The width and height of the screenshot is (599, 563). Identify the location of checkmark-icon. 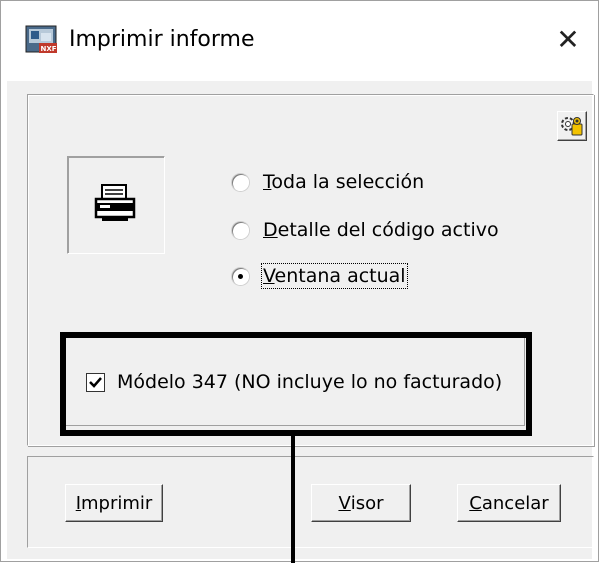
(95, 382).